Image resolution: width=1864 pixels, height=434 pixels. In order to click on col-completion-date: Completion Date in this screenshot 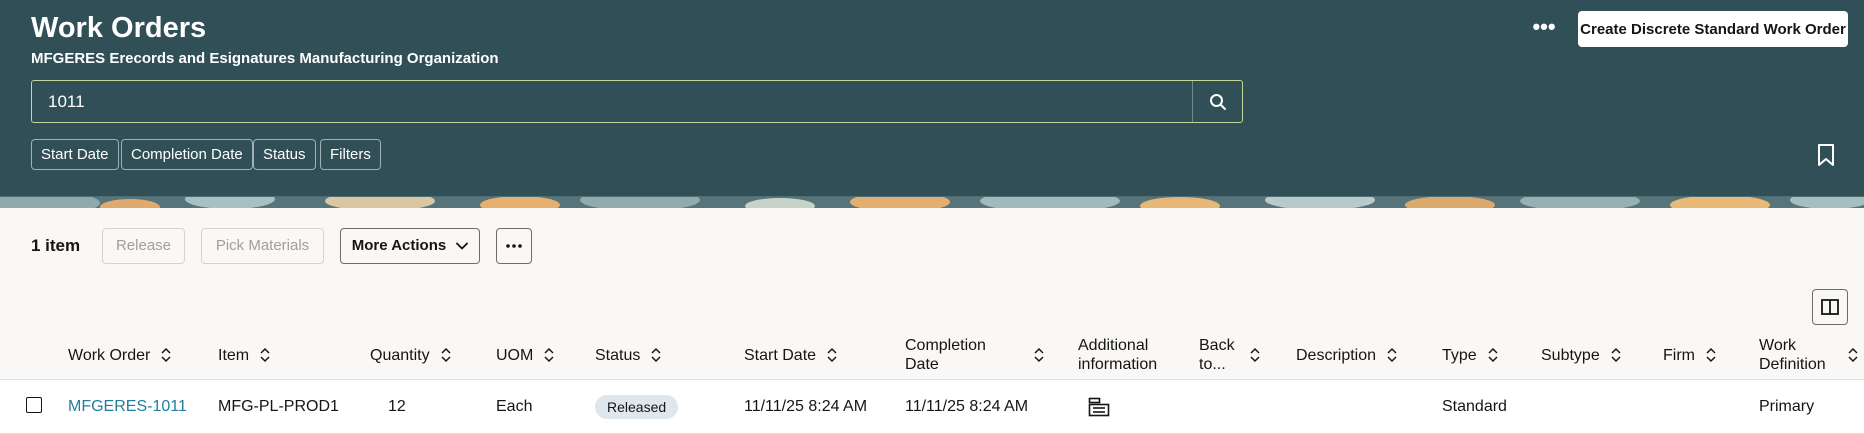, I will do `click(975, 355)`.